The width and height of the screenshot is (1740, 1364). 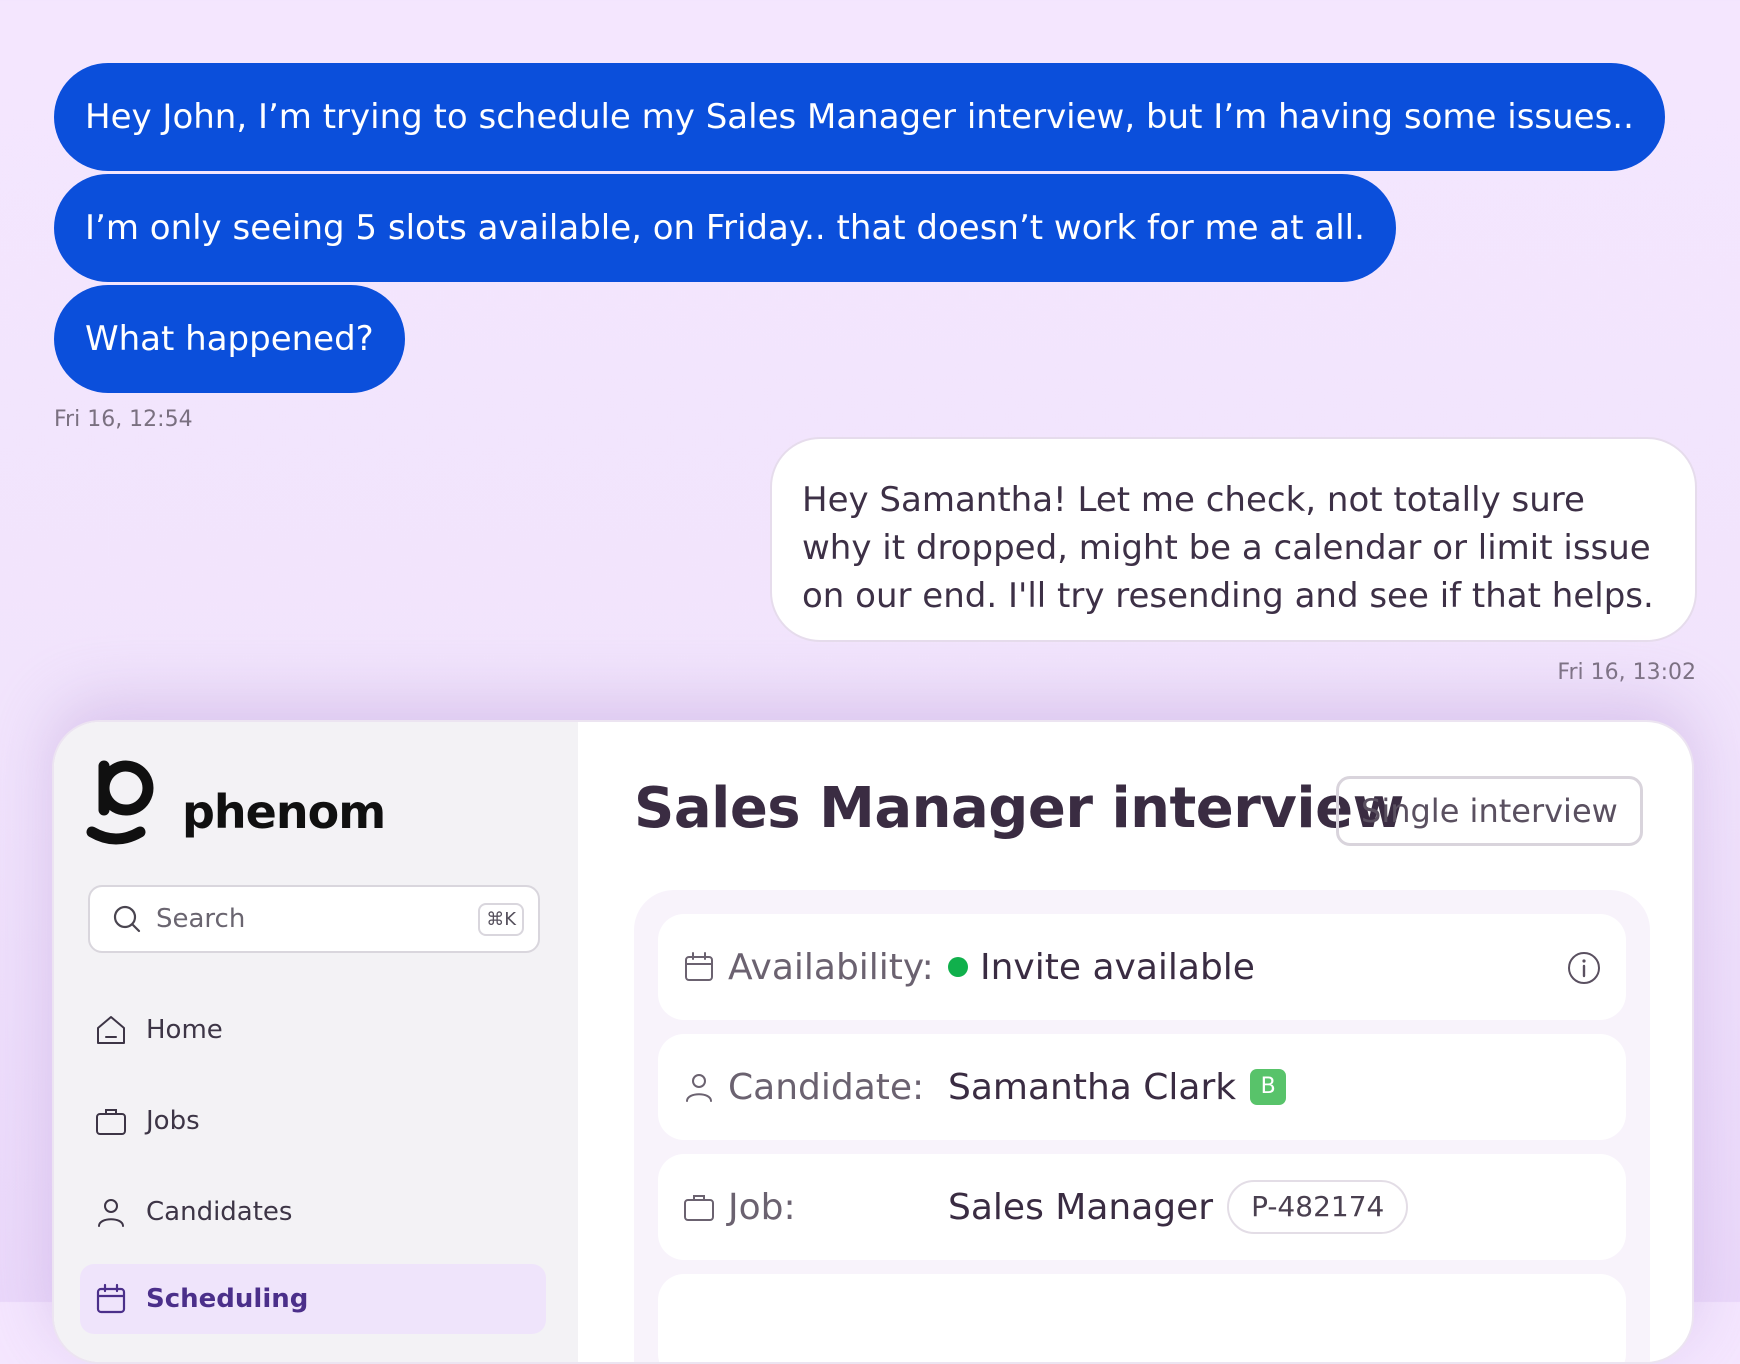 What do you see at coordinates (127, 919) in the screenshot?
I see `search-icon` at bounding box center [127, 919].